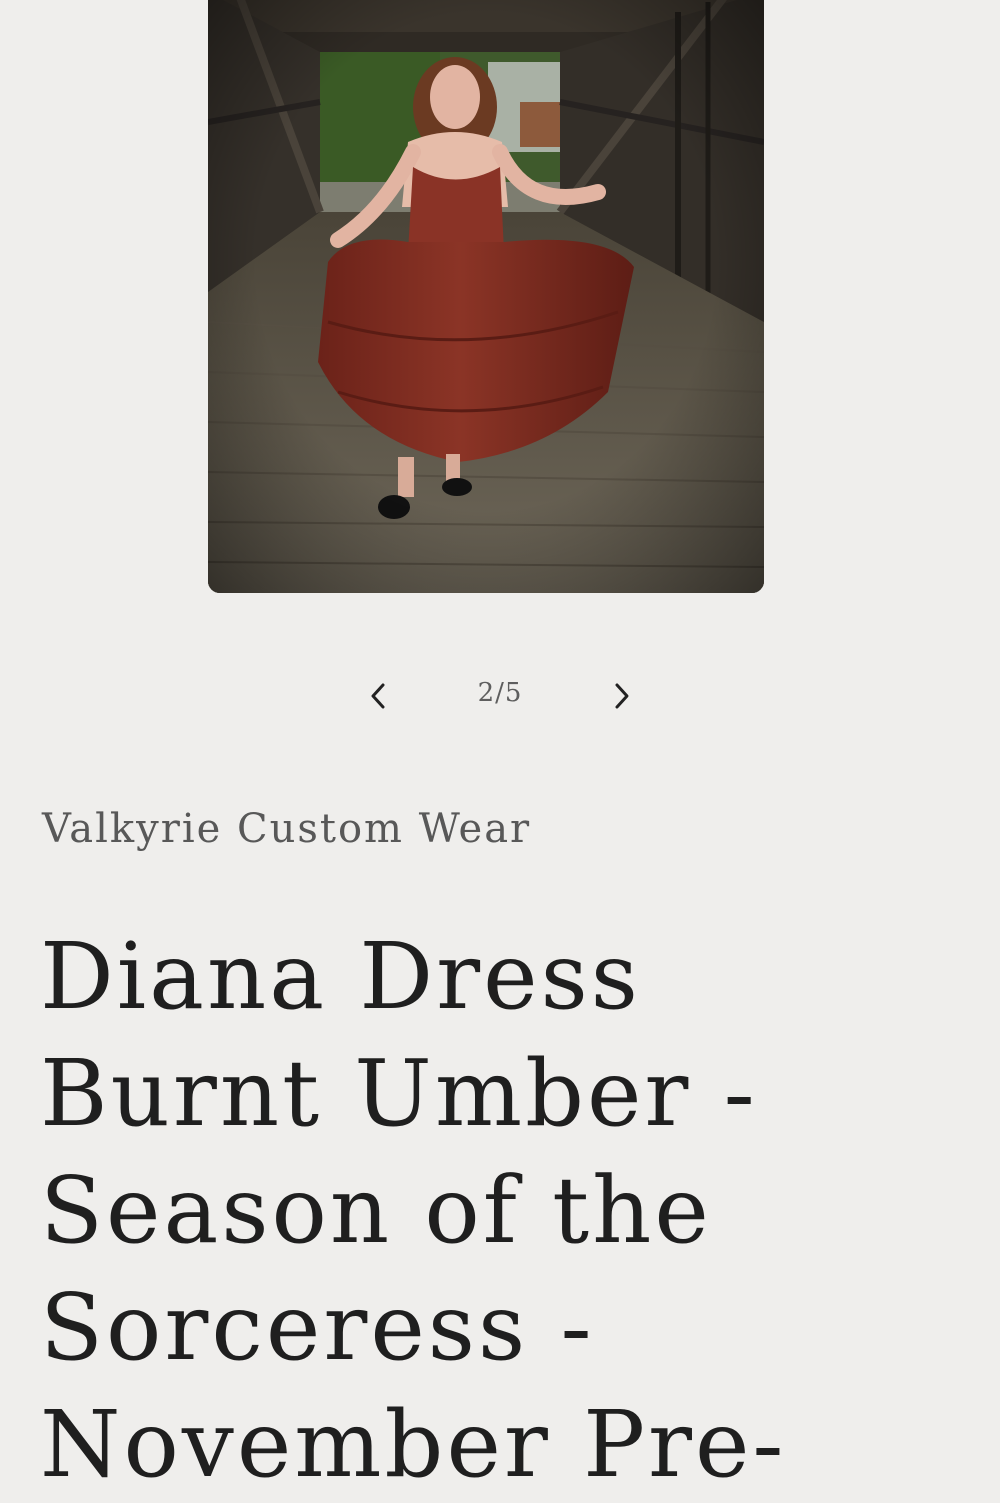 Image resolution: width=1000 pixels, height=1503 pixels. I want to click on slider-prev-button, so click(378, 696).